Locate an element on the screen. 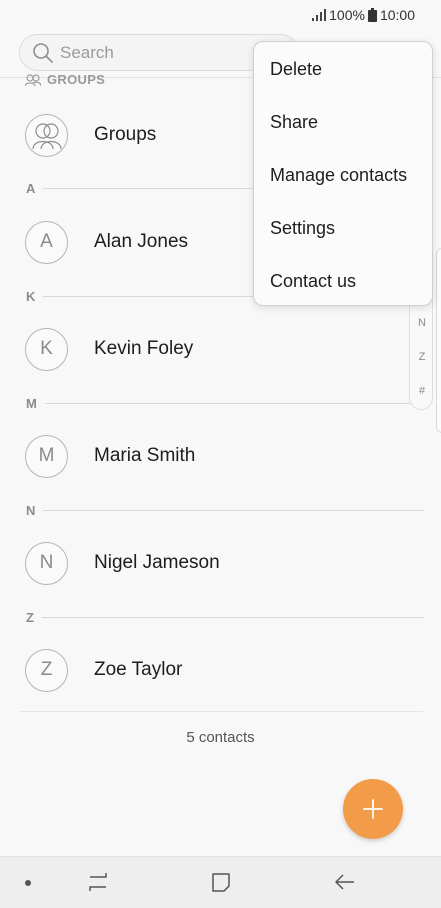 Image resolution: width=441 pixels, height=908 pixels. home-icon is located at coordinates (221, 882).